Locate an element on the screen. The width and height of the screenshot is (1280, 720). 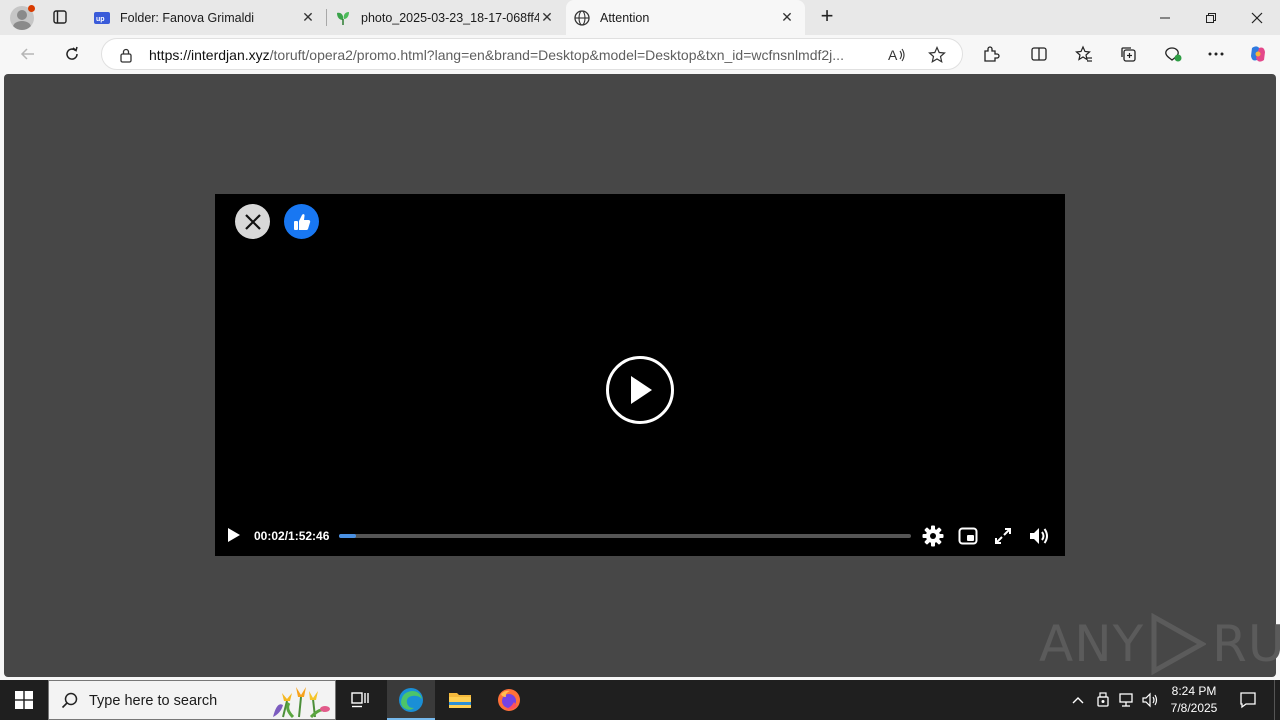
thumbs-up-icon is located at coordinates (301, 221).